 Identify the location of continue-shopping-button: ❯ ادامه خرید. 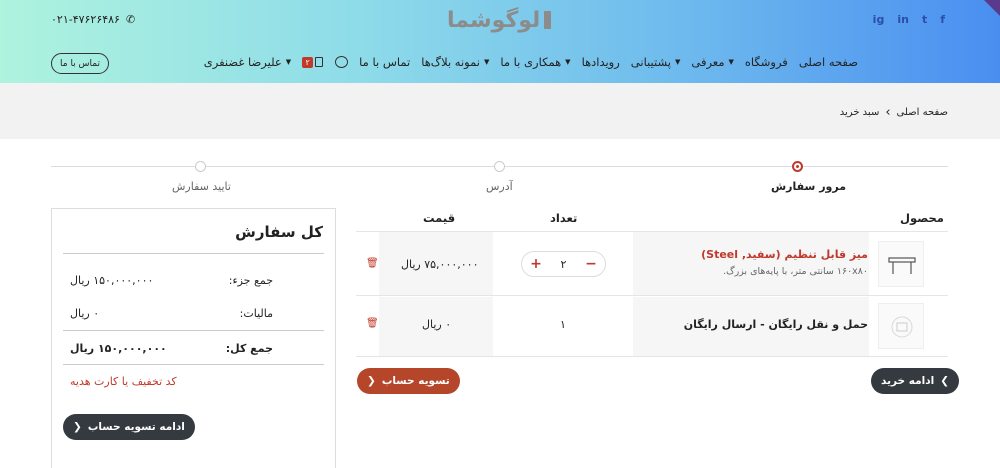
(915, 381).